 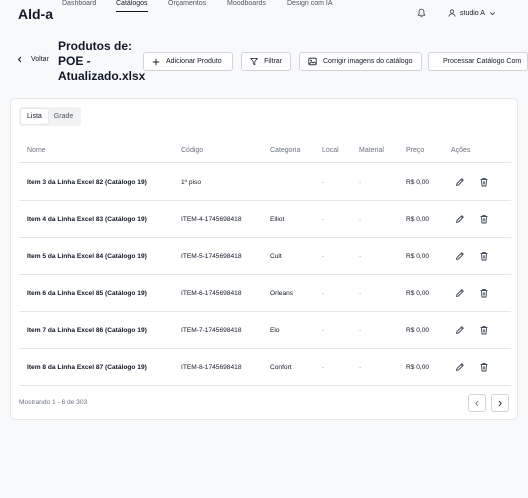 What do you see at coordinates (87, 182) in the screenshot?
I see `product-name: Item 3 da Linha Excel 82 (Catálogo 19)` at bounding box center [87, 182].